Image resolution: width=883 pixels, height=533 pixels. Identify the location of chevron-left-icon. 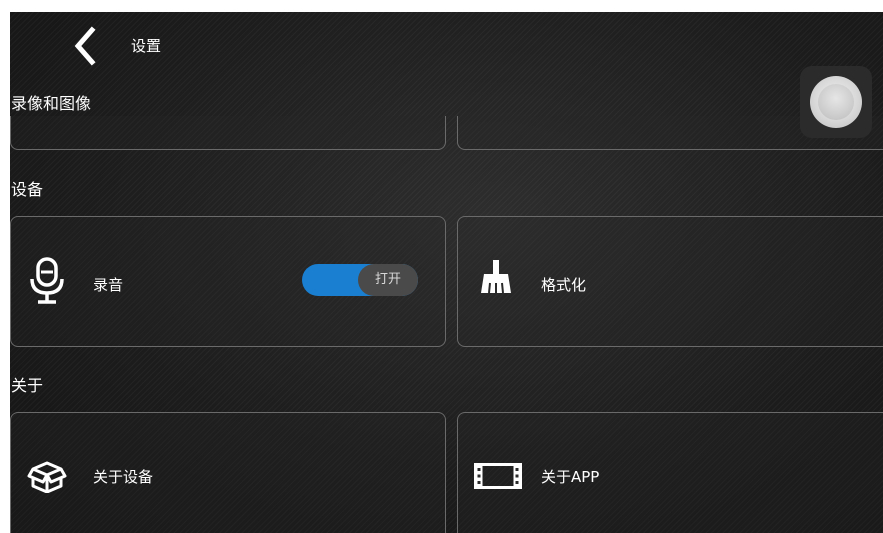
(85, 46).